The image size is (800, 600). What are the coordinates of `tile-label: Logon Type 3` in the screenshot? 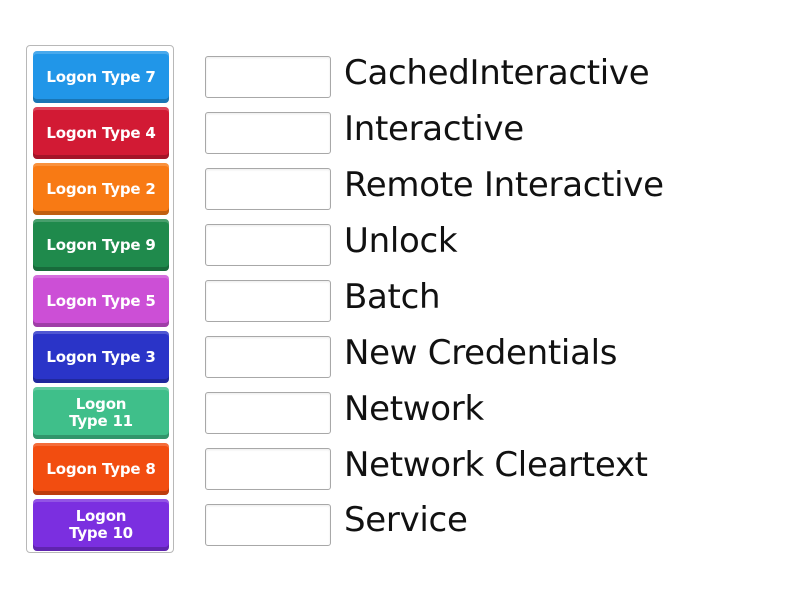 It's located at (101, 356).